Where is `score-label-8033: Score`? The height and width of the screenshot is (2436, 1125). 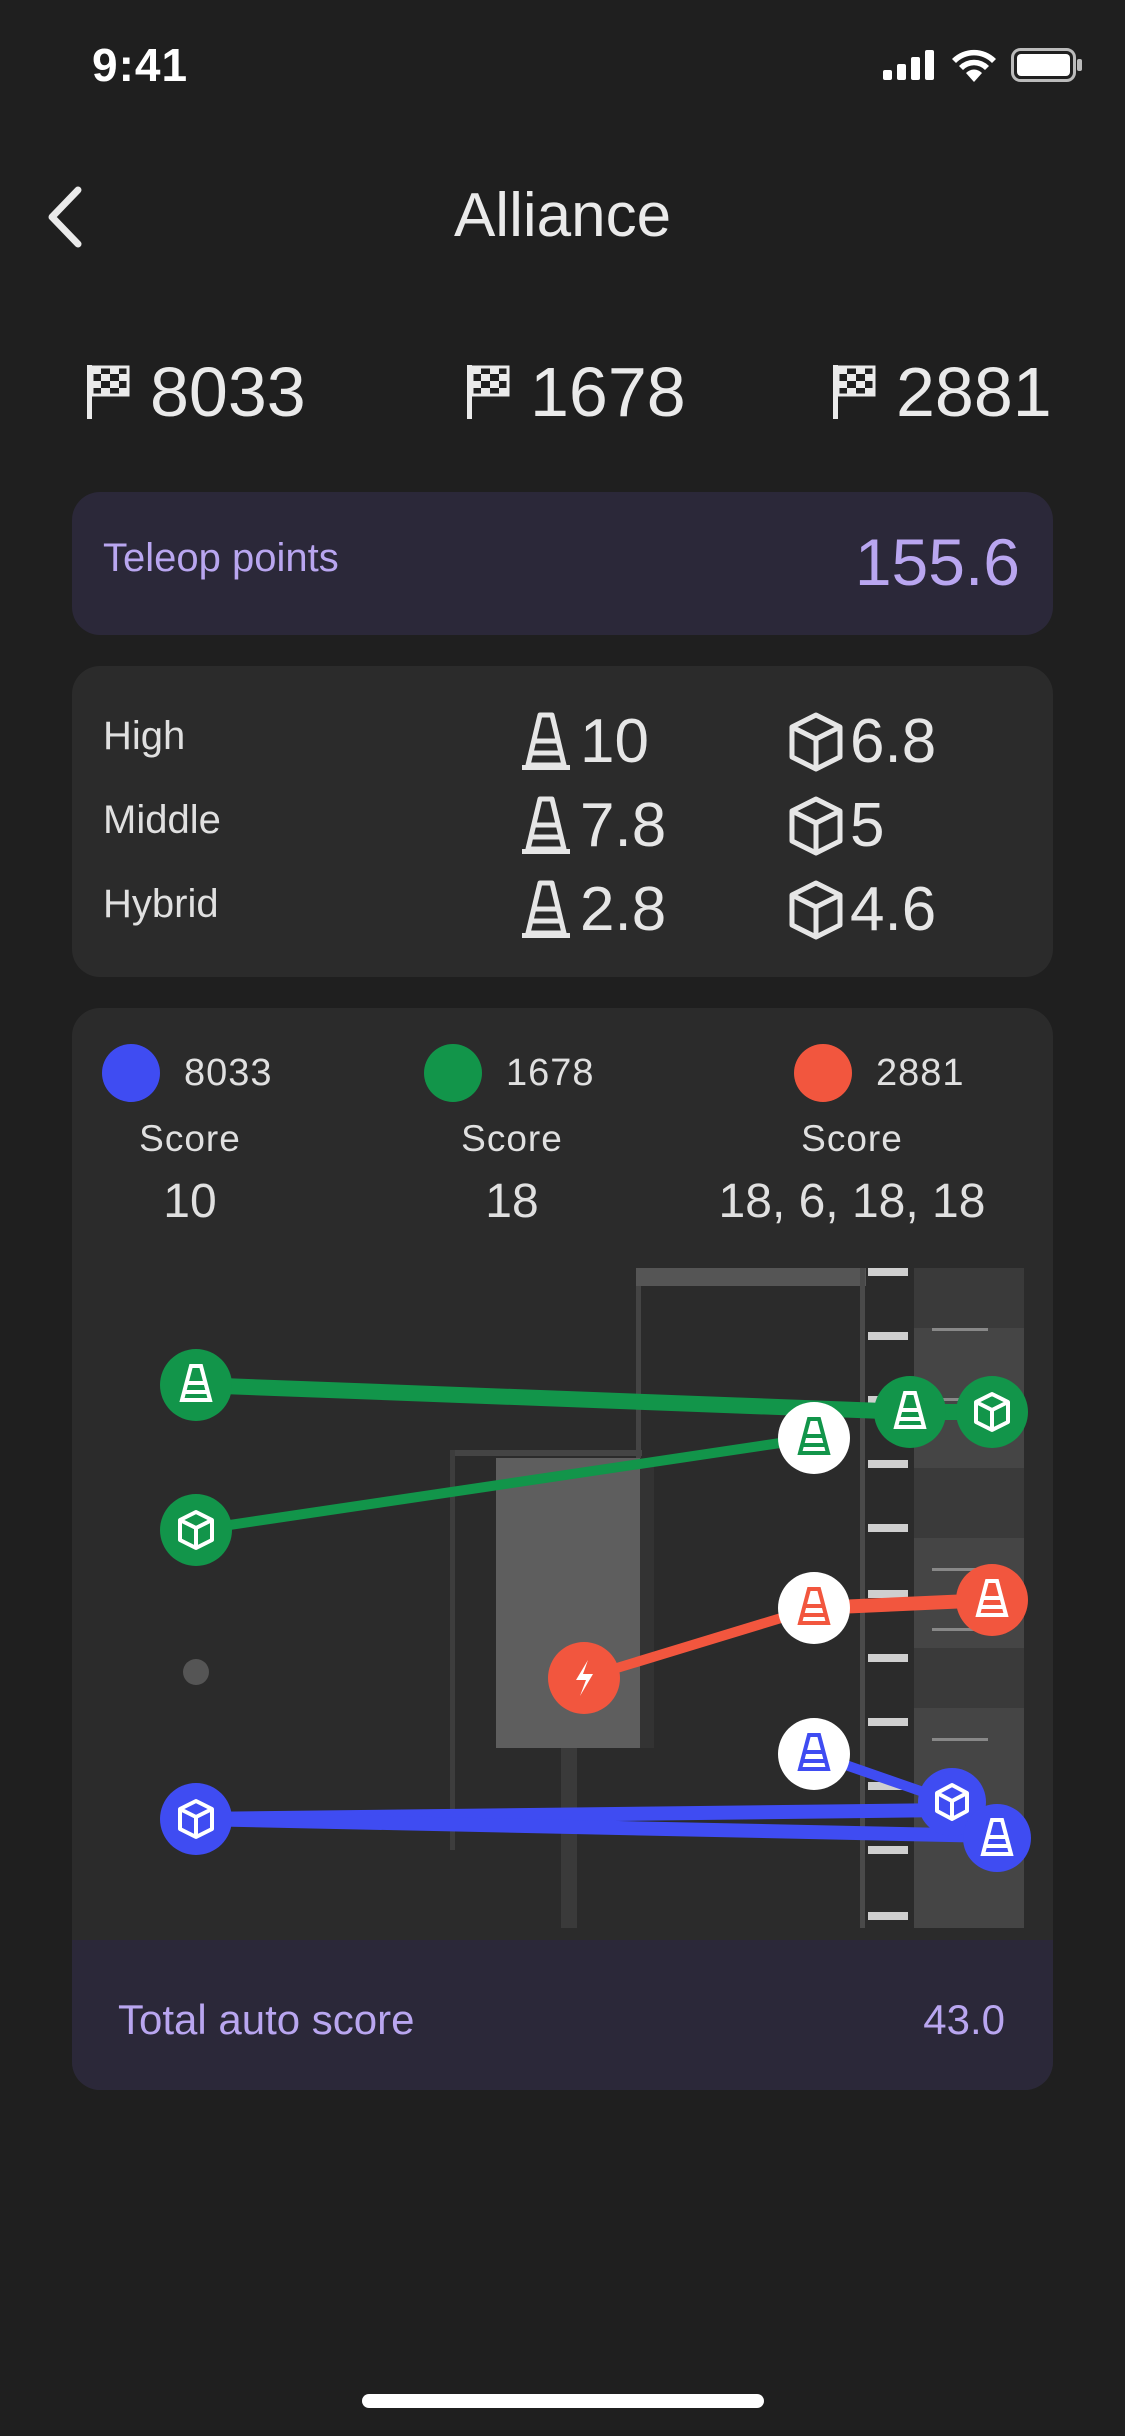 score-label-8033: Score is located at coordinates (190, 1138).